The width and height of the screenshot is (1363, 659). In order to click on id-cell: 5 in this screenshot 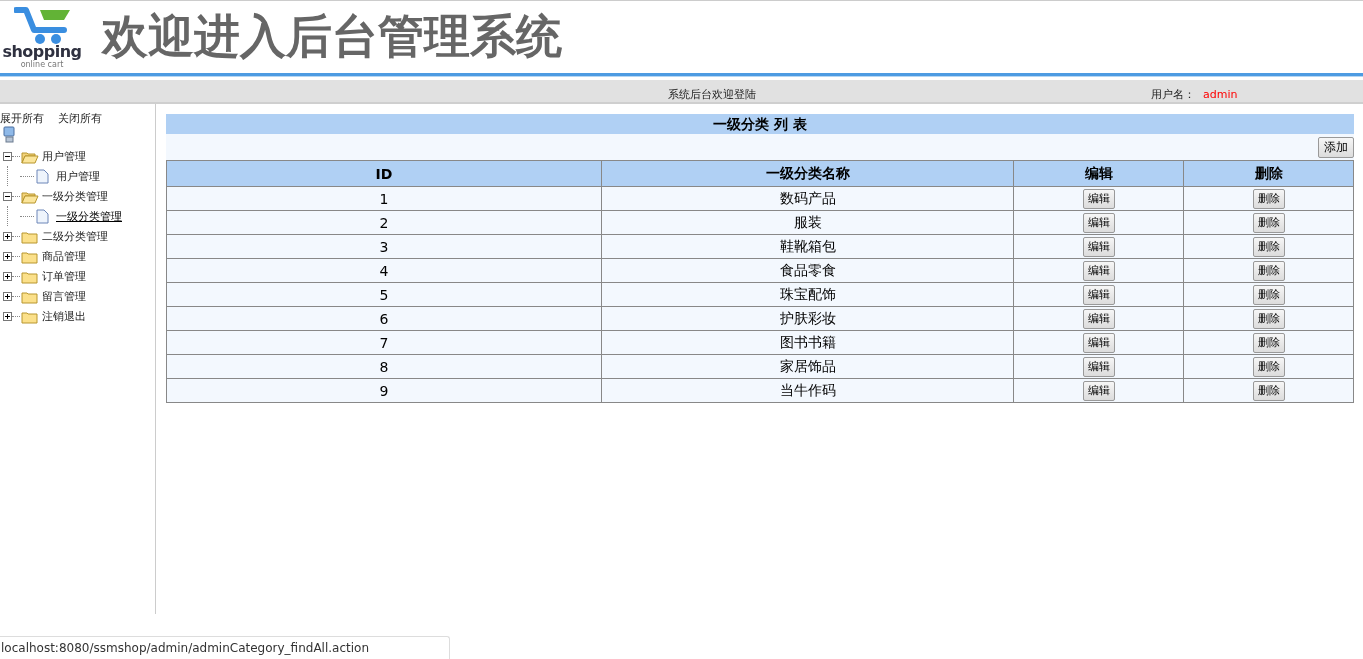, I will do `click(384, 294)`.